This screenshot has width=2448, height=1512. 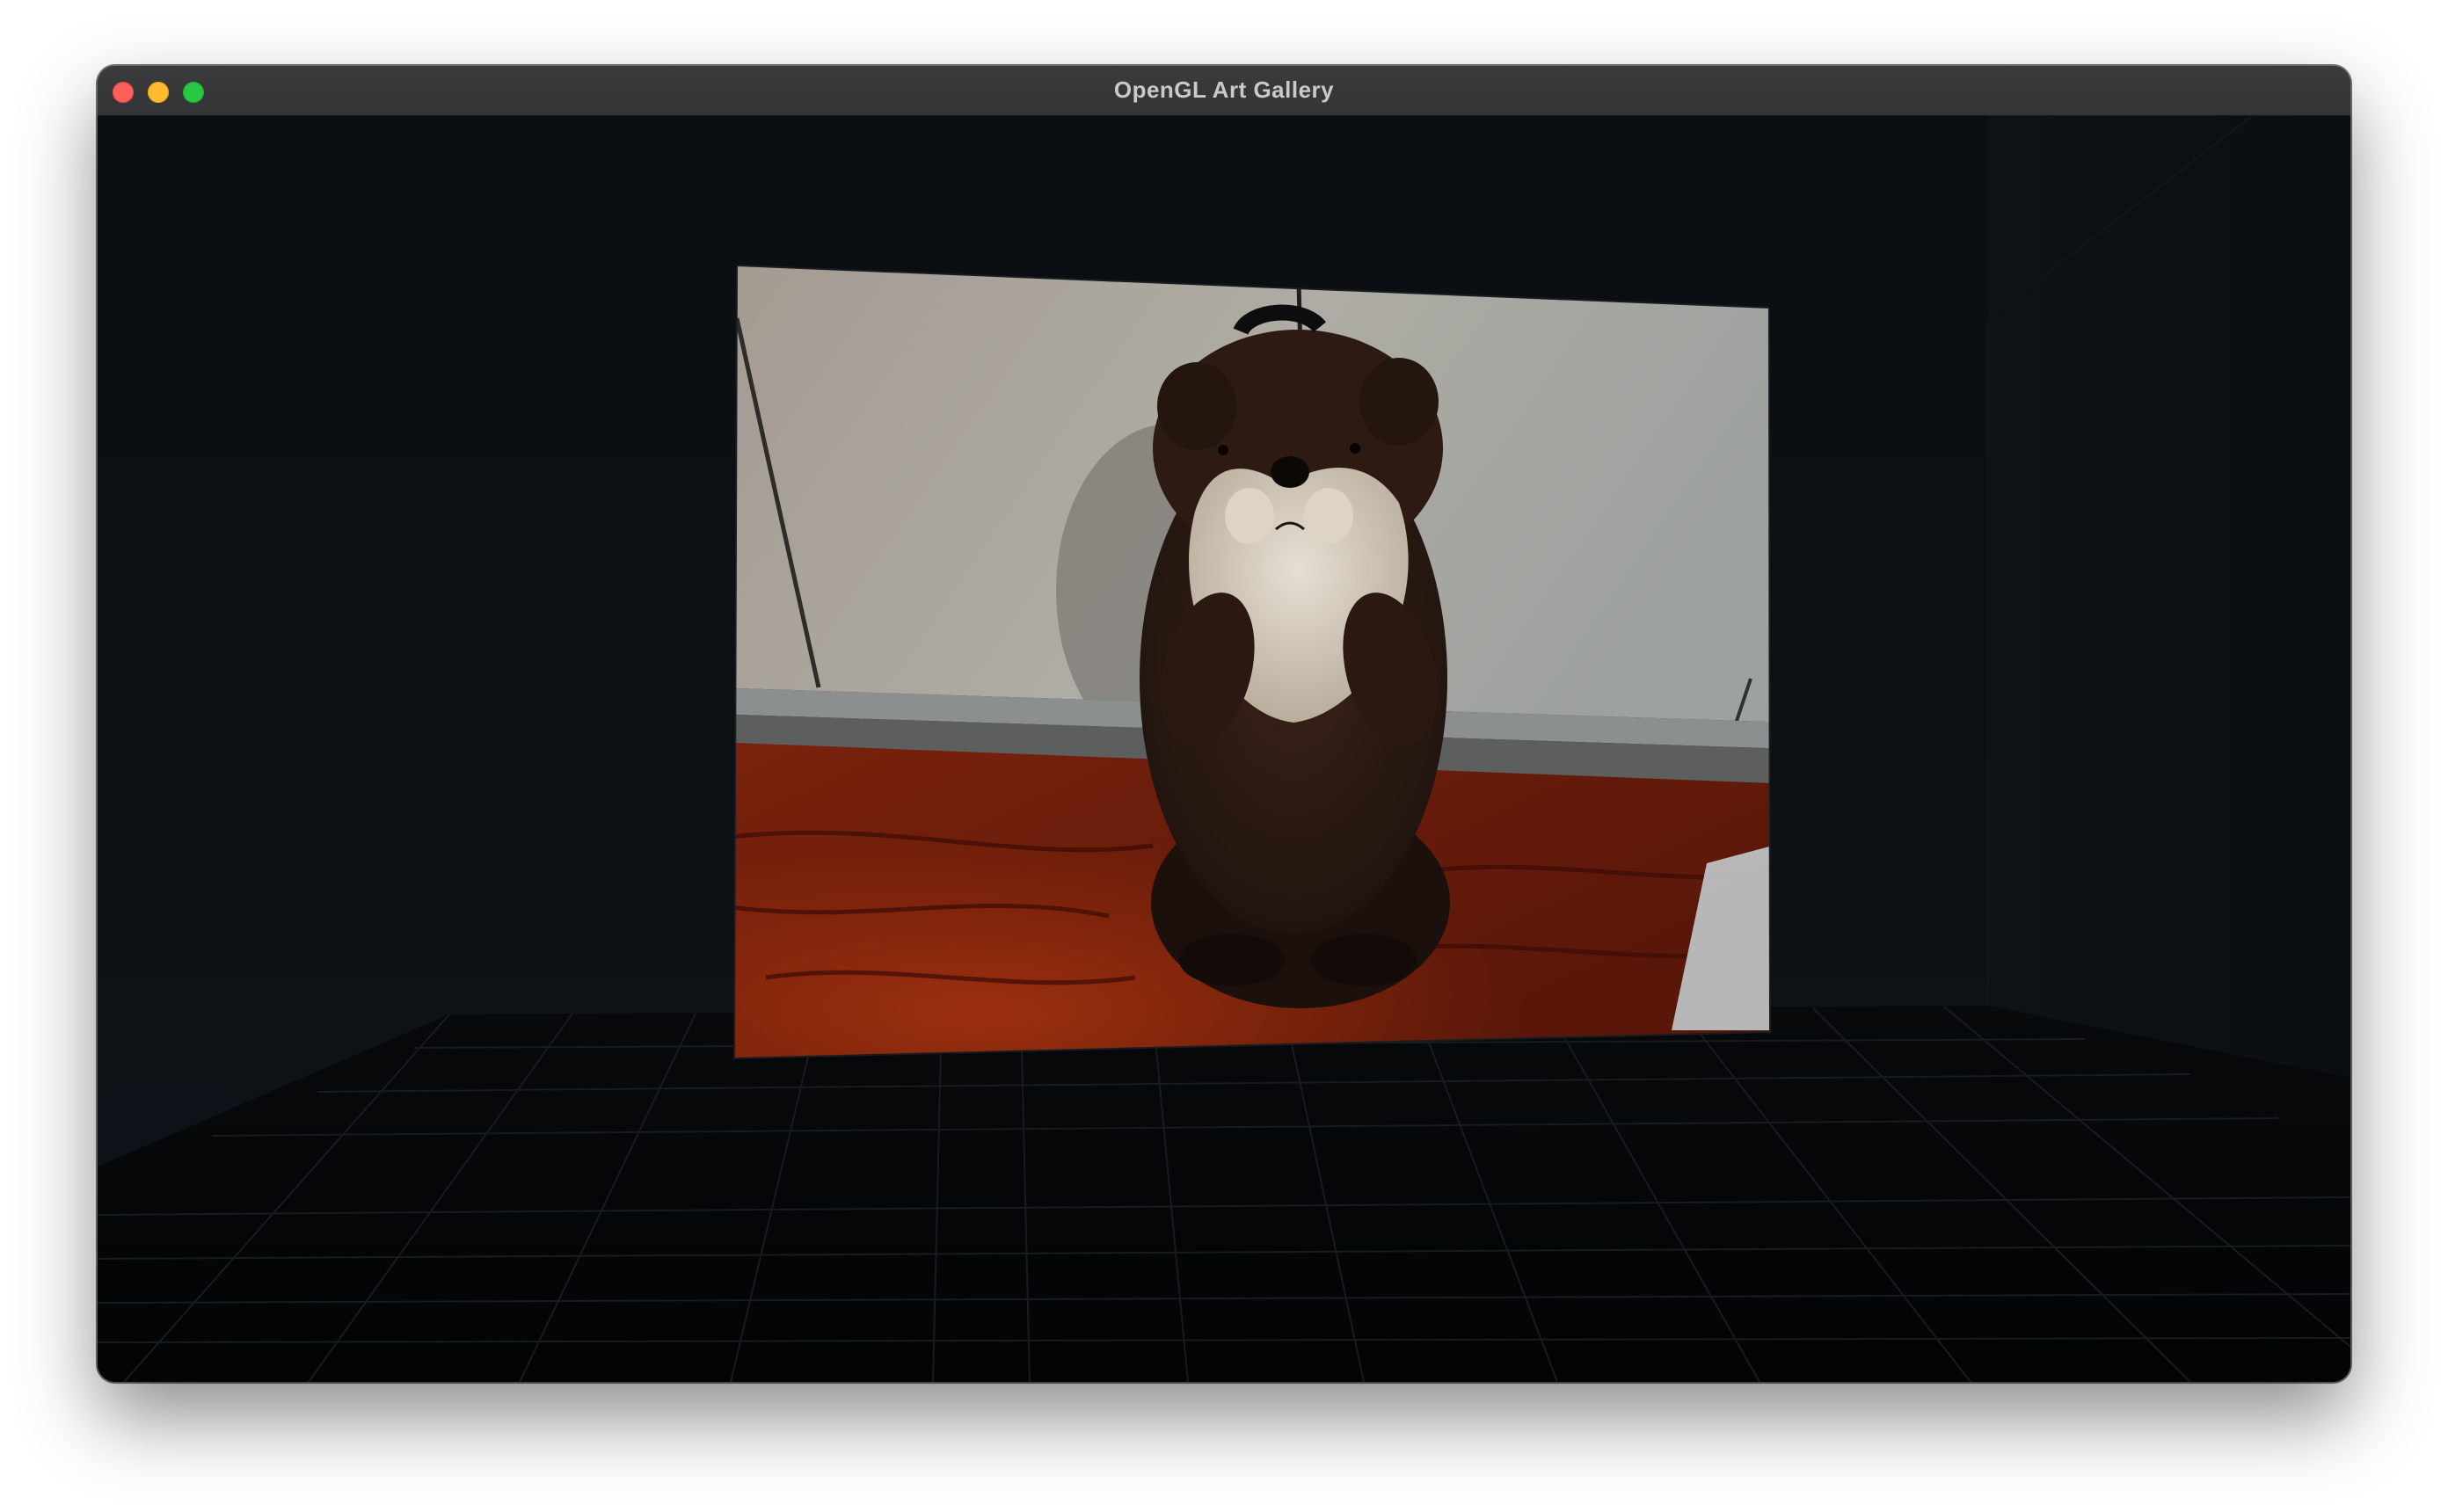 What do you see at coordinates (2169, 597) in the screenshot?
I see `right-wall` at bounding box center [2169, 597].